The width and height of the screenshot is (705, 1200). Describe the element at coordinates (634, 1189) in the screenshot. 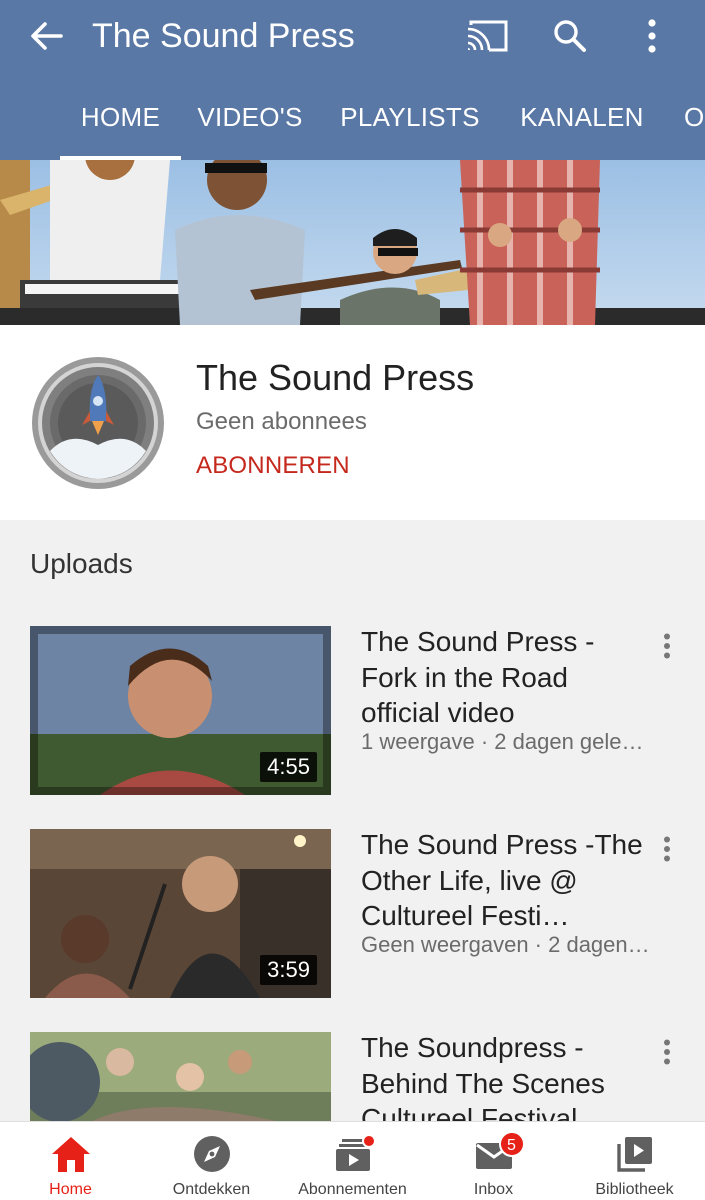

I see `nav-label: Bibliotheek` at that location.